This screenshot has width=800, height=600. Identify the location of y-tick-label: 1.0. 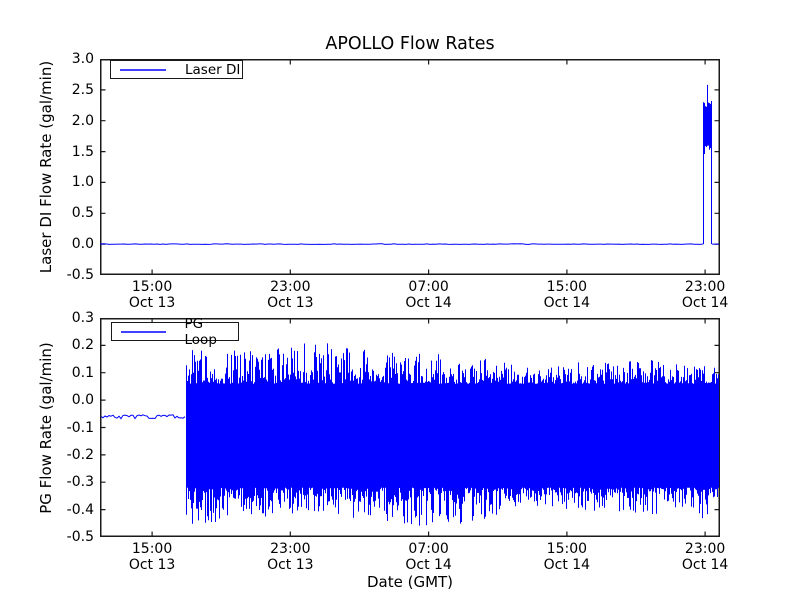
(82, 182).